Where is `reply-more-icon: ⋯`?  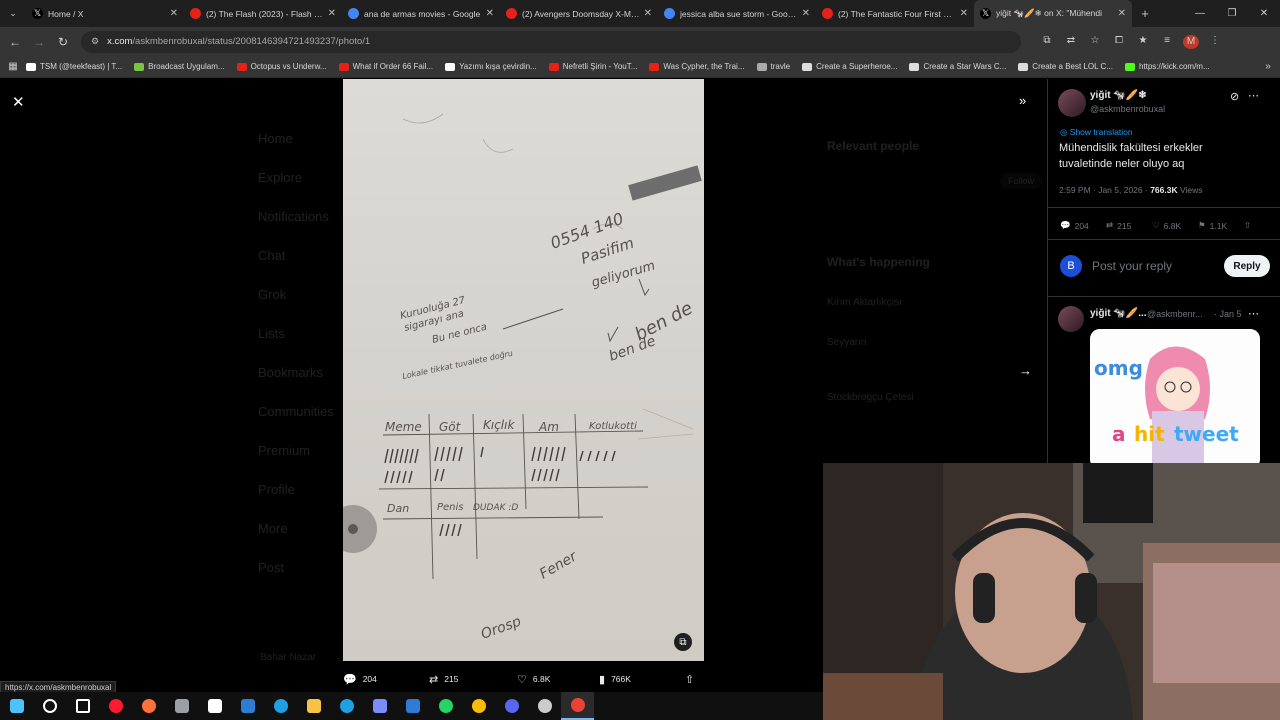 reply-more-icon: ⋯ is located at coordinates (1253, 313).